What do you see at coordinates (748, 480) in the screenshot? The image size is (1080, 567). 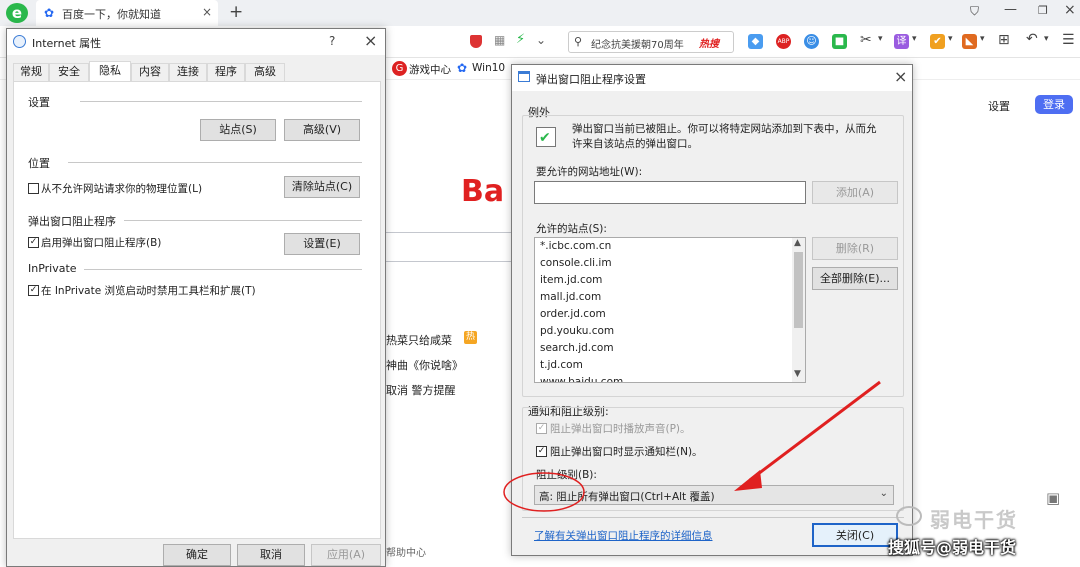 I see `annotation-arrow-head` at bounding box center [748, 480].